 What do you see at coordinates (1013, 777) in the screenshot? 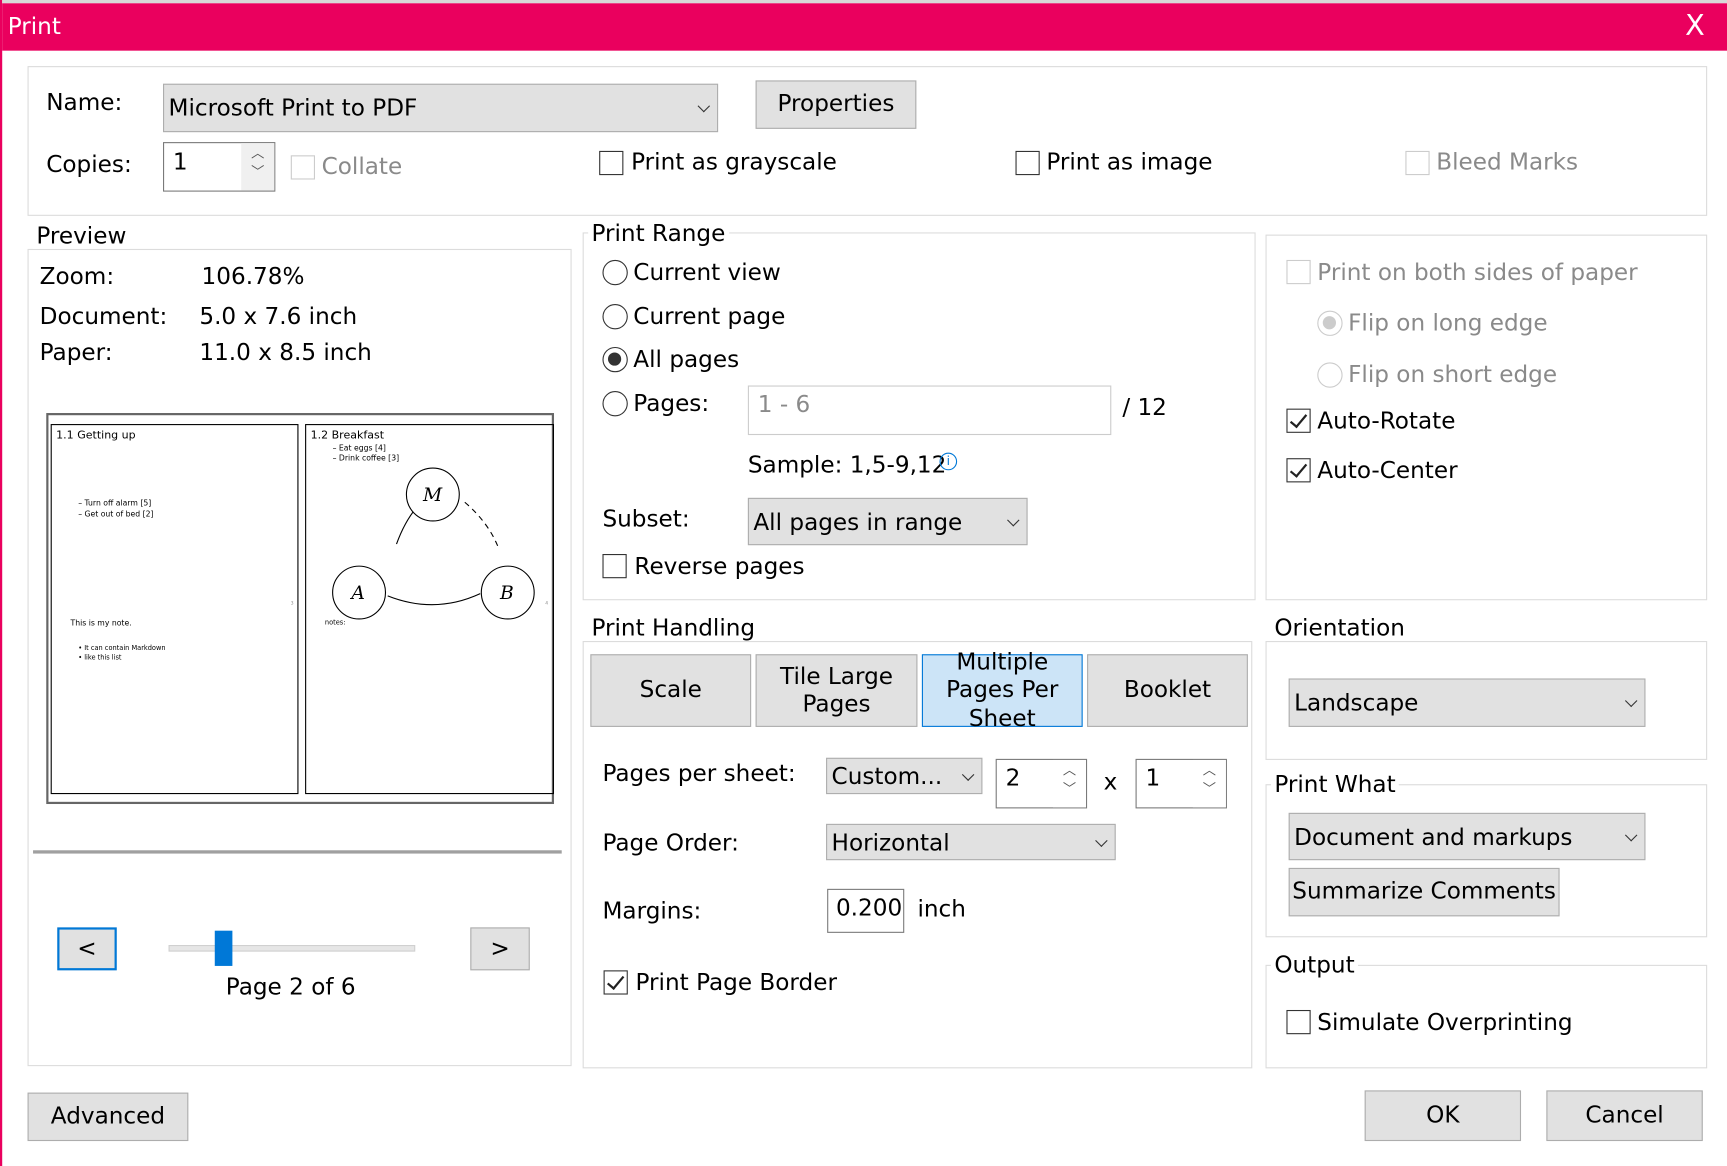
I see `columns-value: 2` at bounding box center [1013, 777].